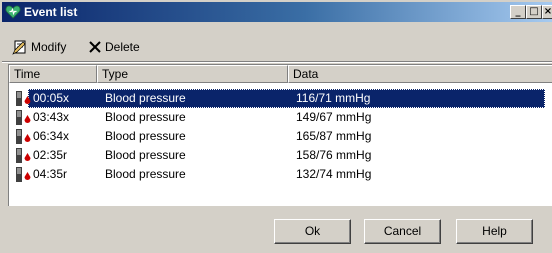  What do you see at coordinates (334, 136) in the screenshot?
I see `event-data: 165/87 mmHg` at bounding box center [334, 136].